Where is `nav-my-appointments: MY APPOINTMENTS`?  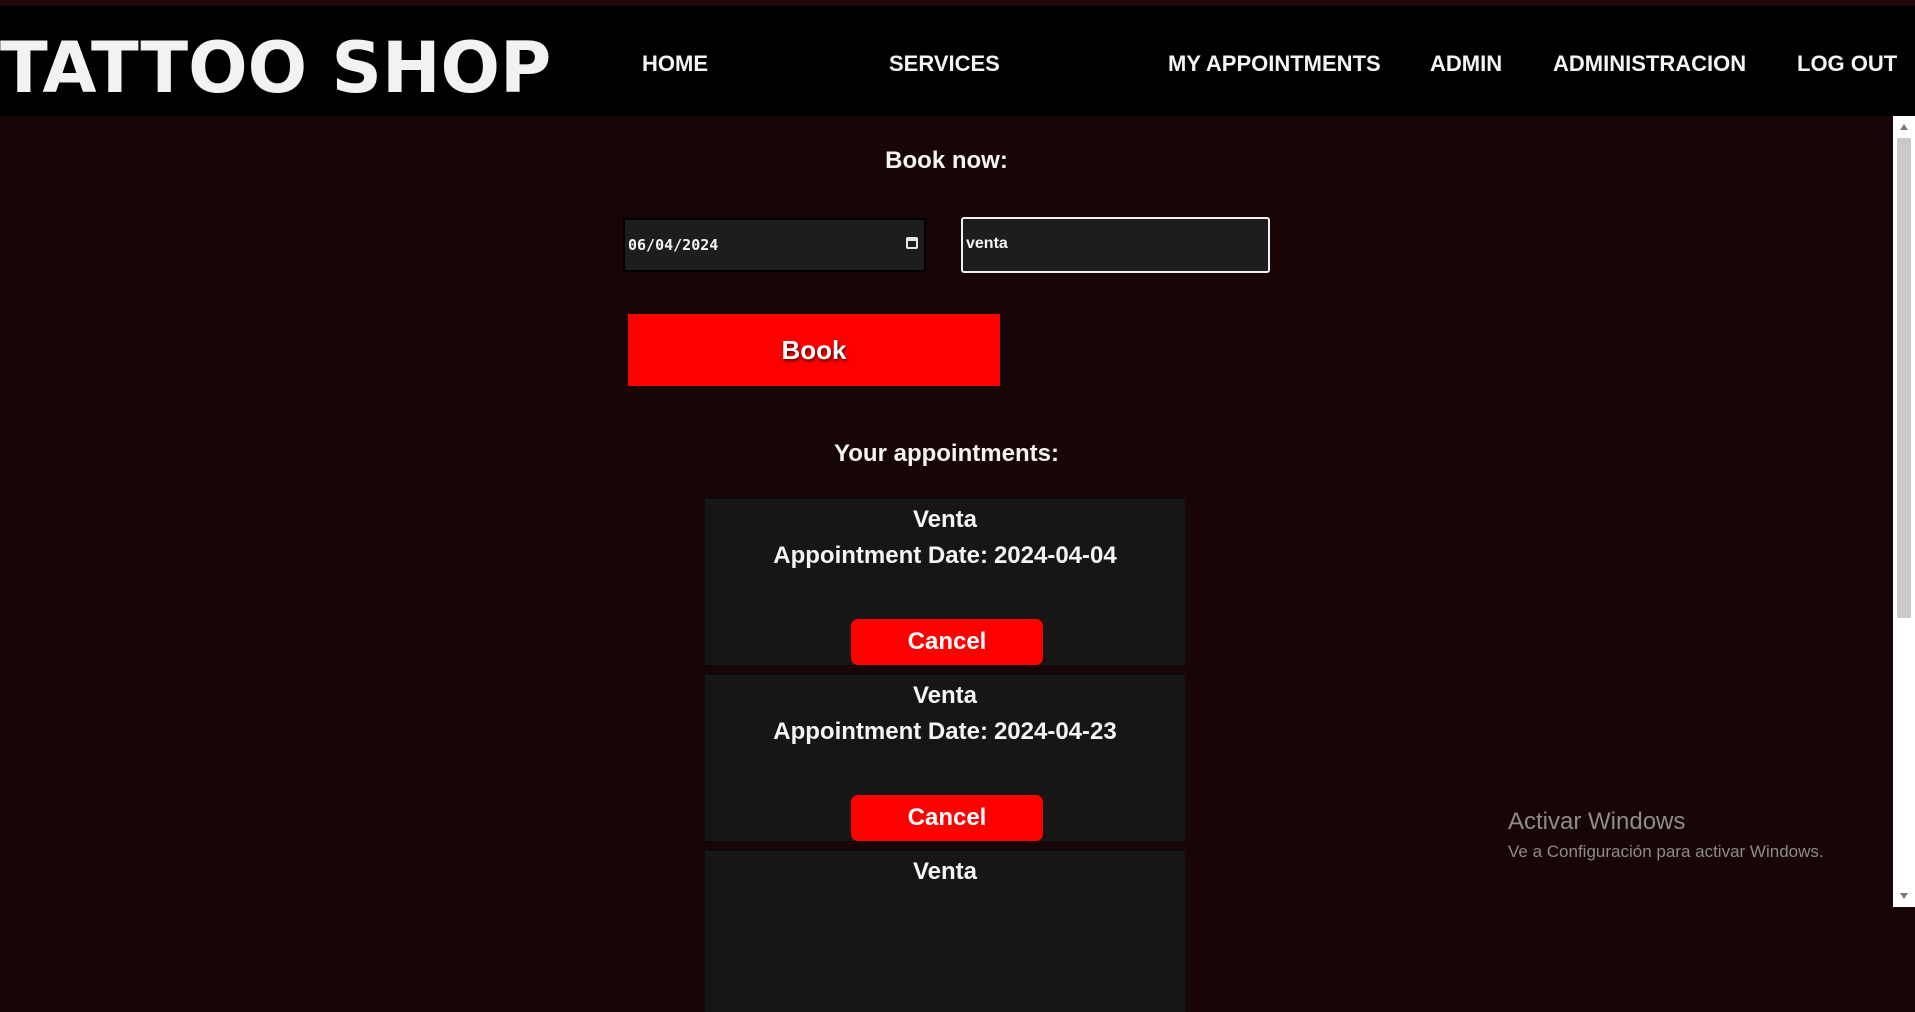 nav-my-appointments: MY APPOINTMENTS is located at coordinates (1274, 64).